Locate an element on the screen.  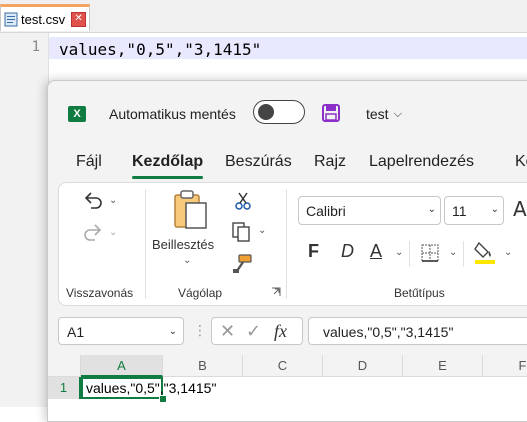
current-line: values,"0,5","3,1415" is located at coordinates (288, 48).